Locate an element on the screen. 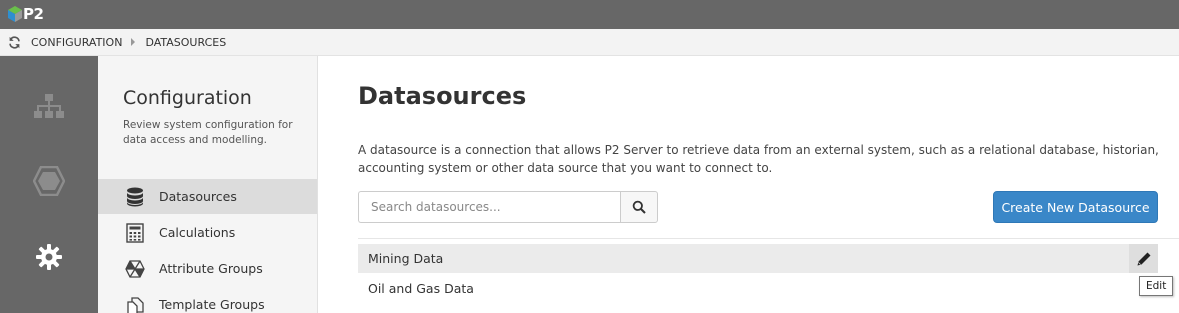  edit-button is located at coordinates (1143, 258).